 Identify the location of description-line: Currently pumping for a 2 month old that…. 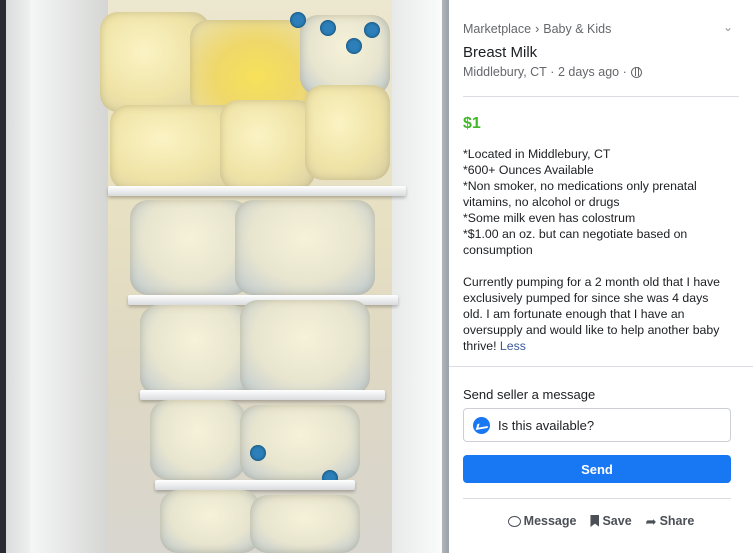
(592, 282).